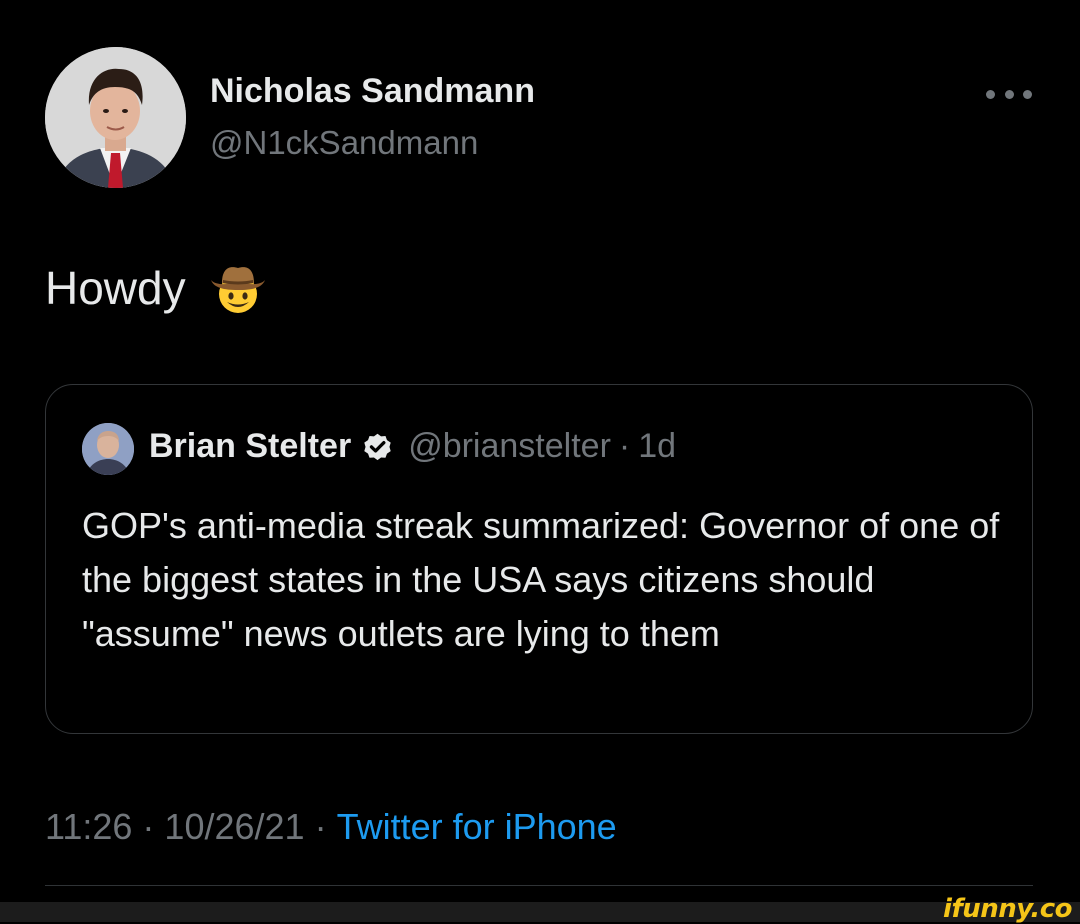  I want to click on tweet-date: 10/26/21, so click(234, 826).